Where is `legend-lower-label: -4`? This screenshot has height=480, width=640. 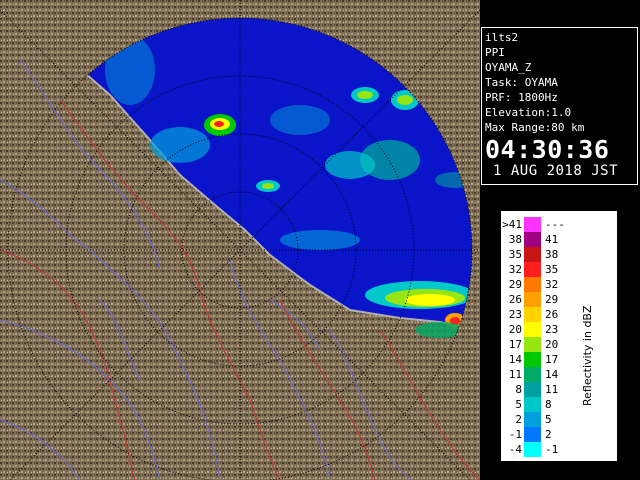 legend-lower-label: -4 is located at coordinates (515, 449).